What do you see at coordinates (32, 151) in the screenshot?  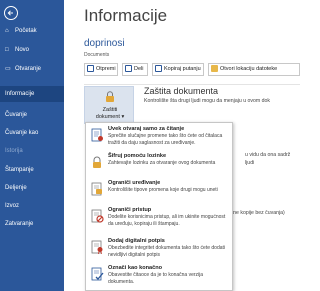 I see `nav-history: Istorija` at bounding box center [32, 151].